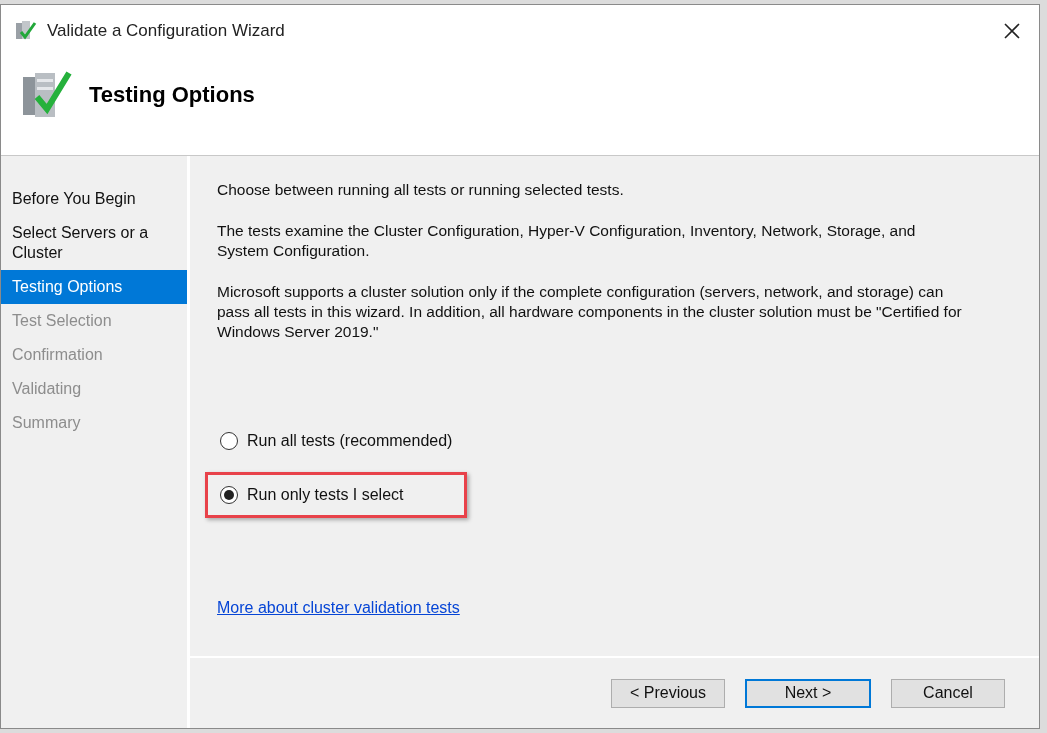 This screenshot has height=733, width=1047. Describe the element at coordinates (567, 241) in the screenshot. I see `description-text: The tests examine the Cluster Configuration, Hyper-V Configuration, Inventory, Network, Storage, and System Configuration.` at that location.